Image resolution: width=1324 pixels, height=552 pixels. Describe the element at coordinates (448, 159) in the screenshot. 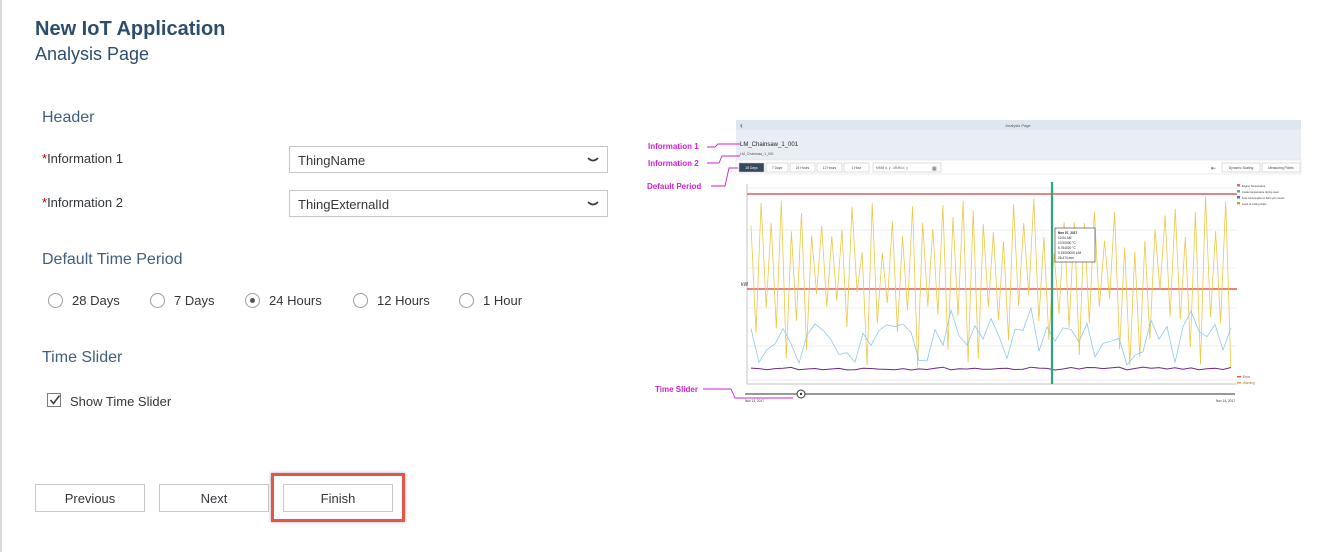

I see `information-1-select: ThingName` at that location.